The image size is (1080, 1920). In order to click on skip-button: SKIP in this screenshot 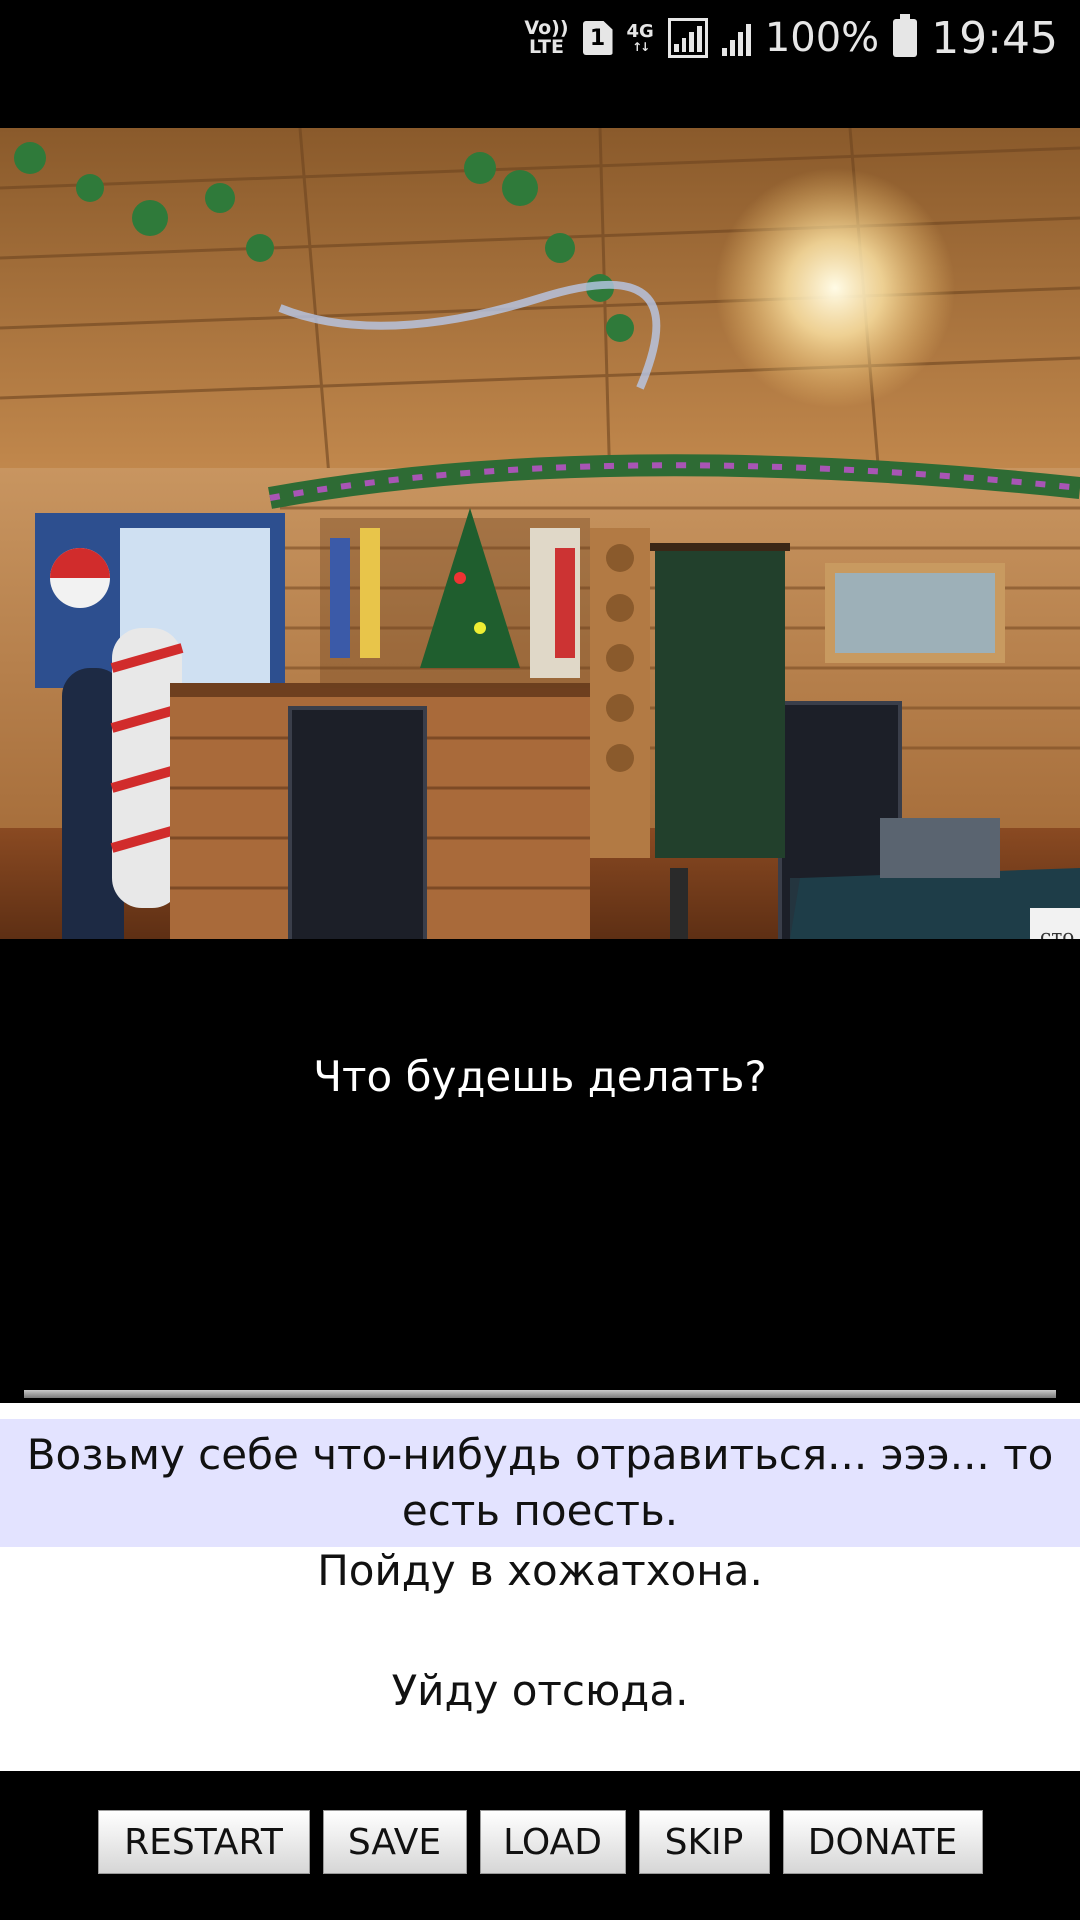, I will do `click(704, 1842)`.